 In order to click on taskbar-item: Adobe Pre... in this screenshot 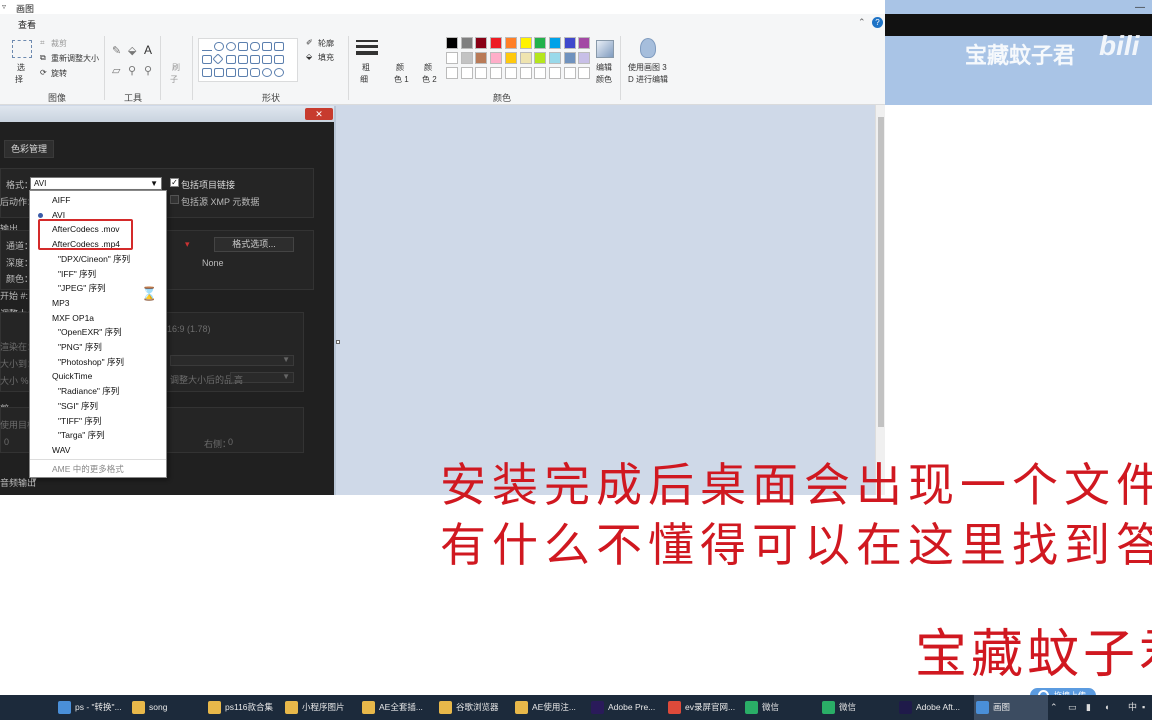, I will do `click(626, 707)`.